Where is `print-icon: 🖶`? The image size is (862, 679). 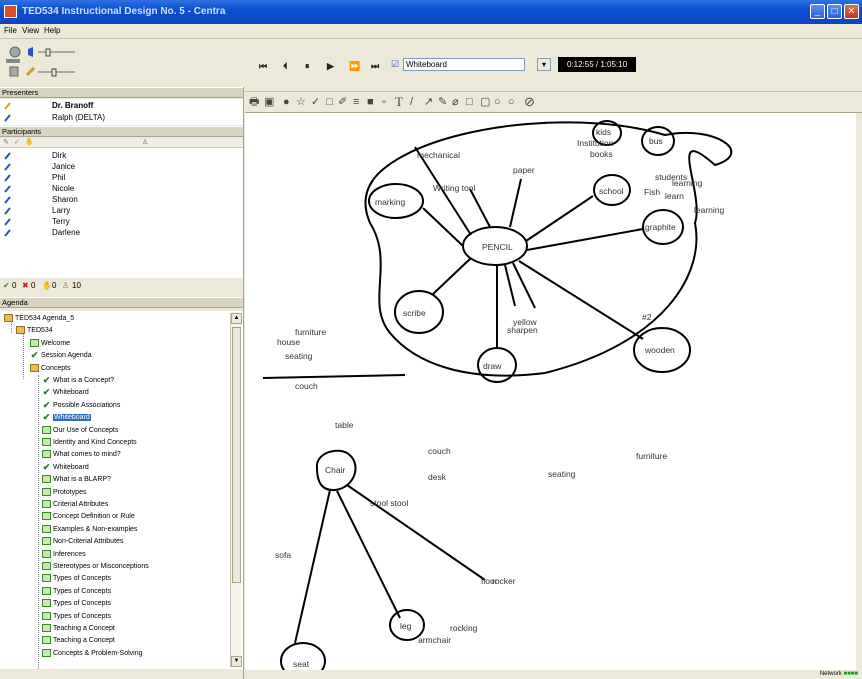 print-icon: 🖶 is located at coordinates (254, 102).